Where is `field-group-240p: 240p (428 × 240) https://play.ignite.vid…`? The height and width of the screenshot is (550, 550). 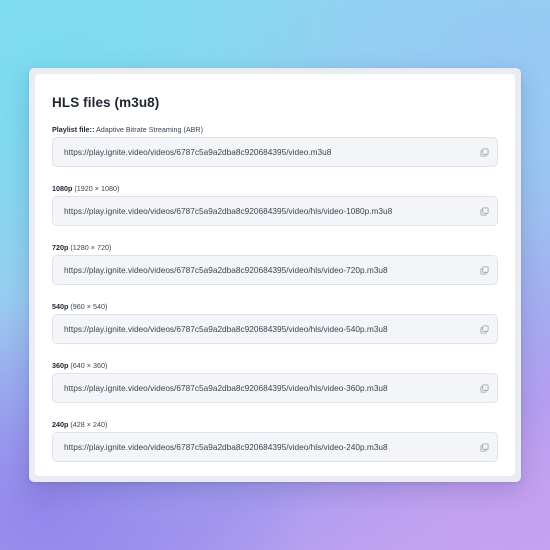 field-group-240p: 240p (428 × 240) https://play.ignite.vid… is located at coordinates (275, 441).